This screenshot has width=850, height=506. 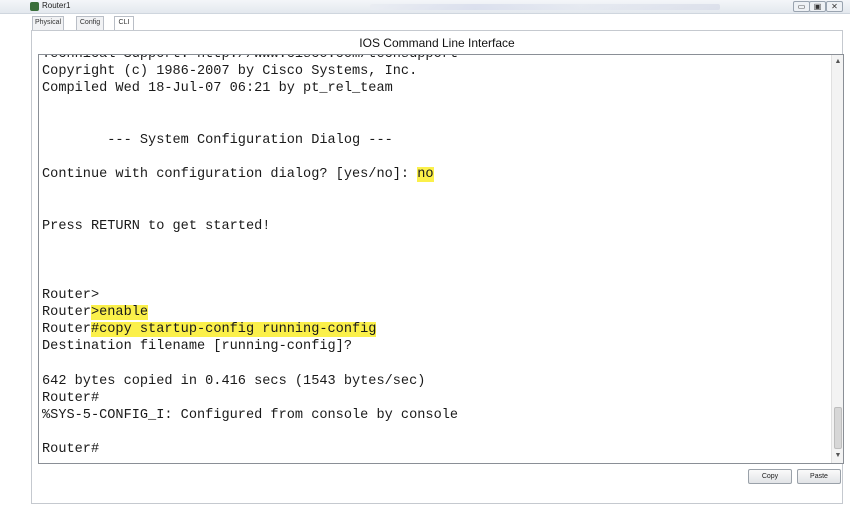 What do you see at coordinates (770, 476) in the screenshot?
I see `copy-button: Copy` at bounding box center [770, 476].